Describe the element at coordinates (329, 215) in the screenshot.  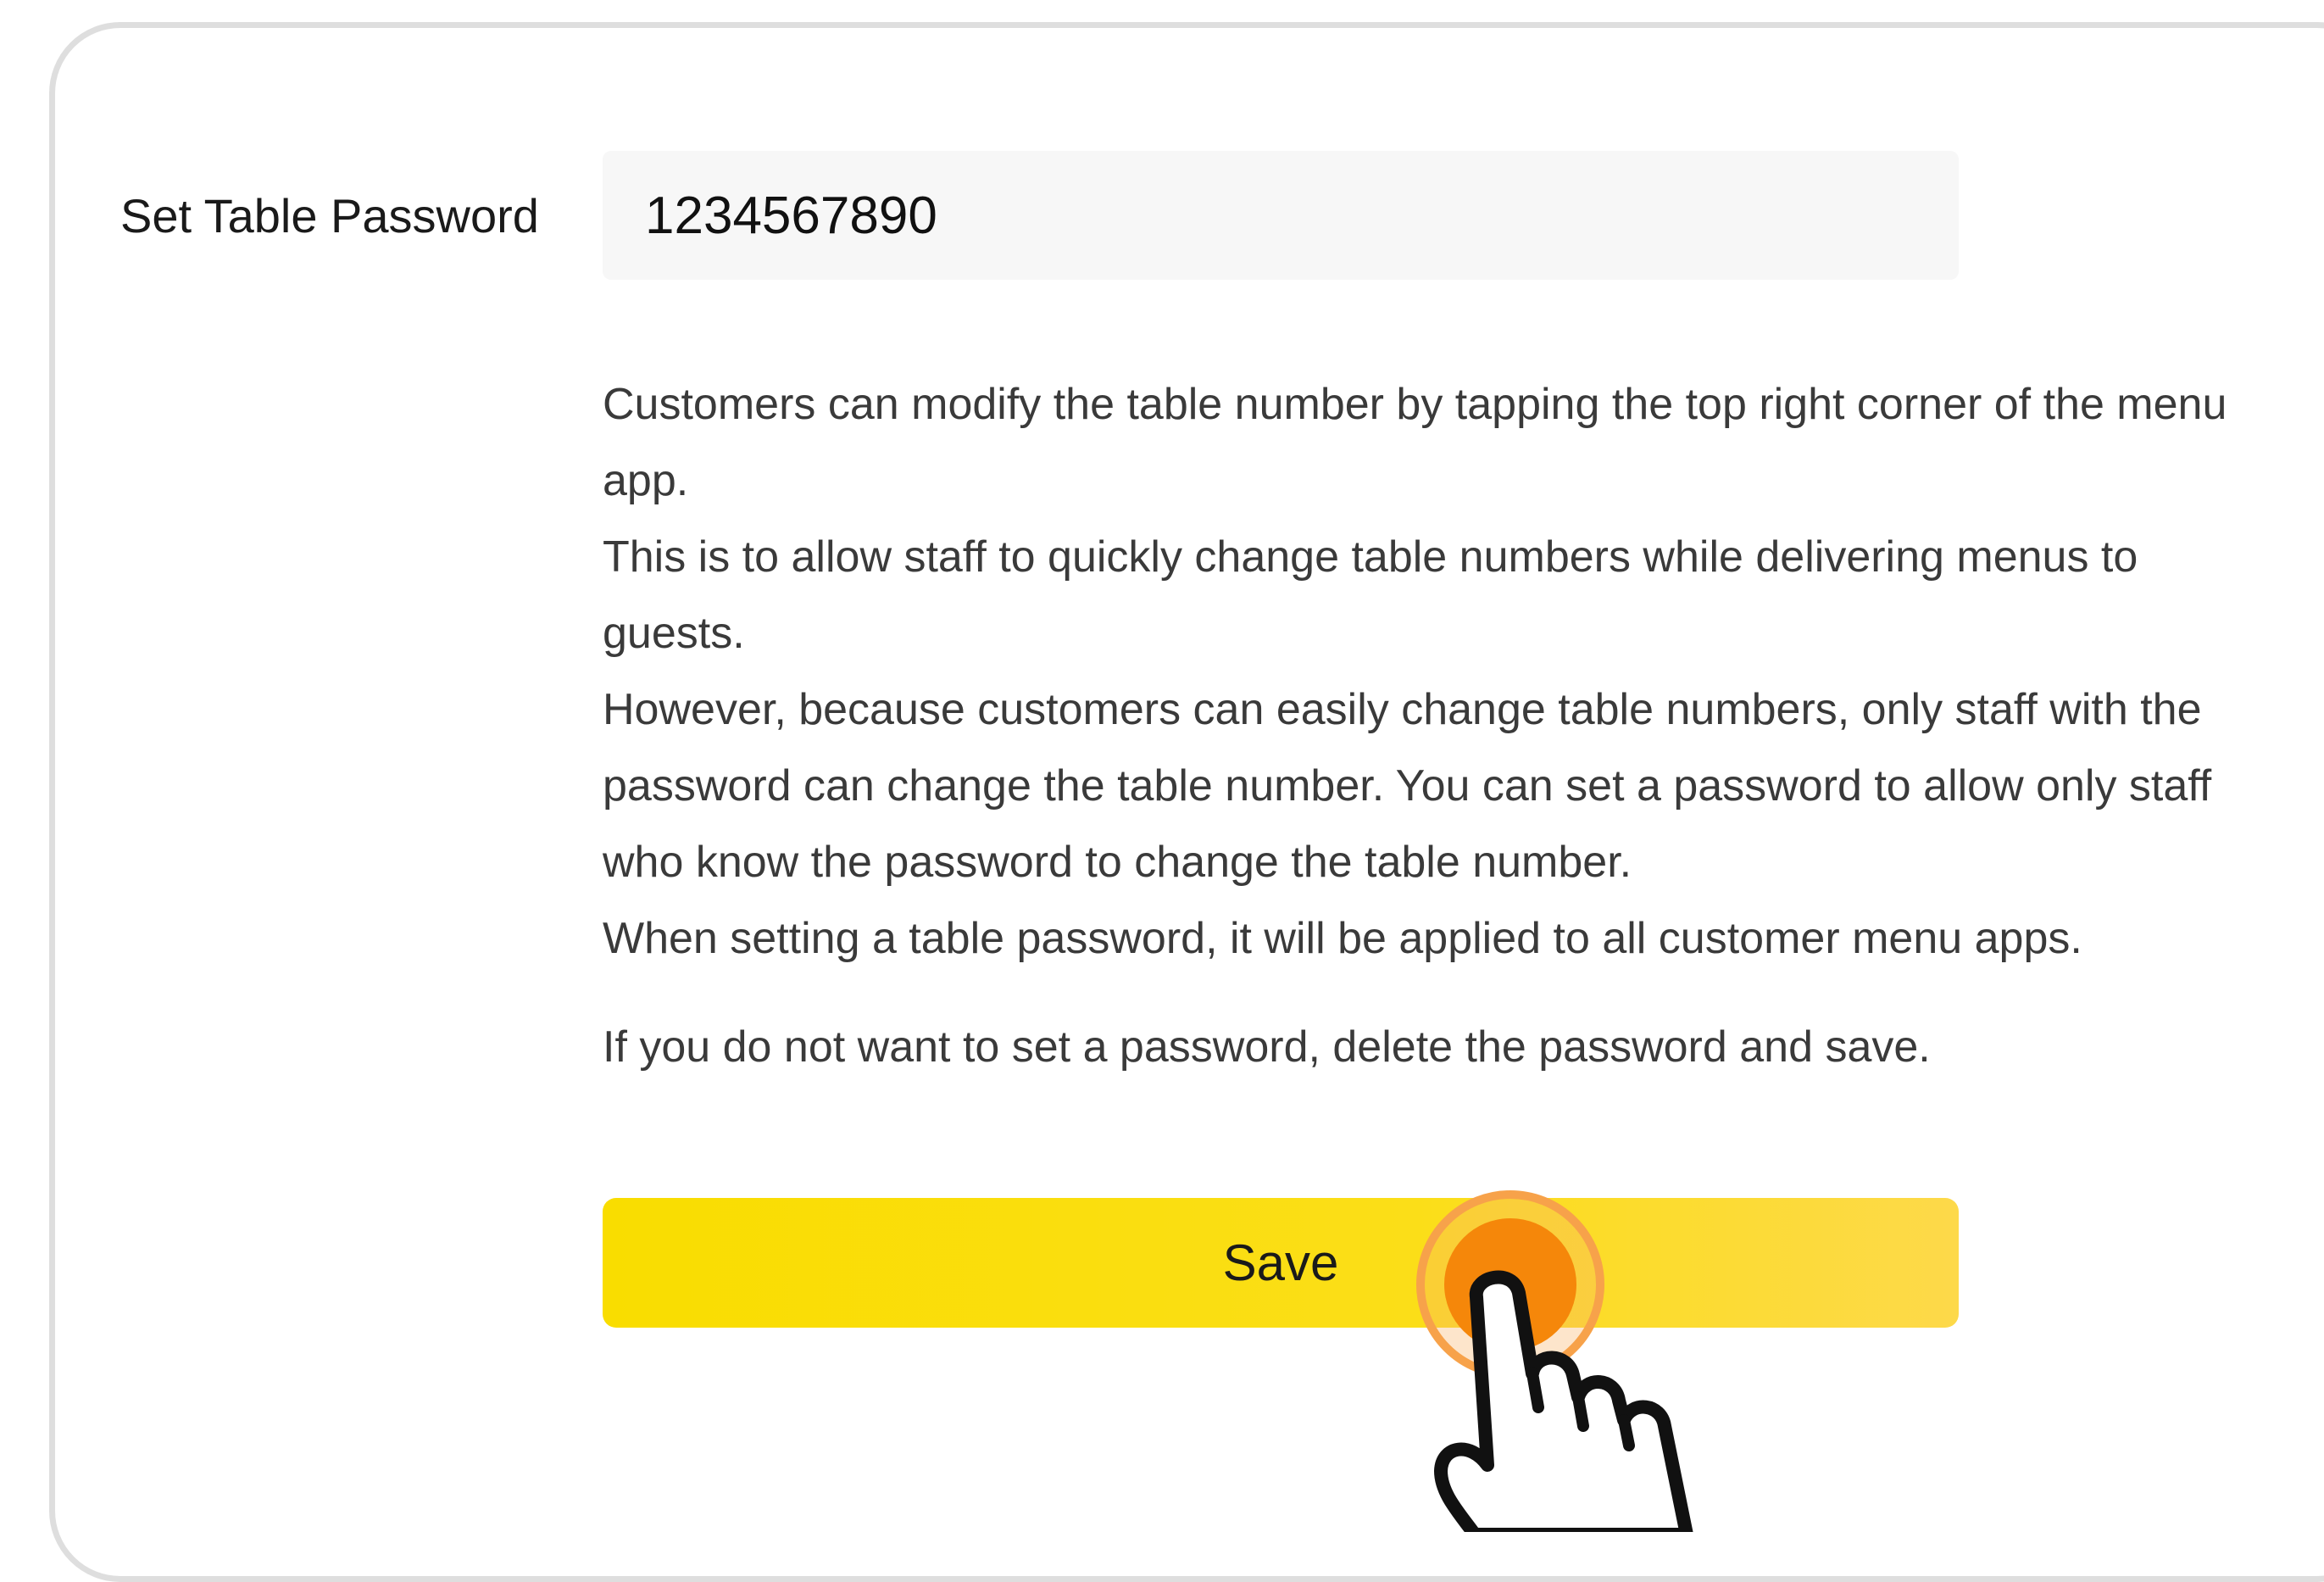
I see `password-label: Set Table Password` at that location.